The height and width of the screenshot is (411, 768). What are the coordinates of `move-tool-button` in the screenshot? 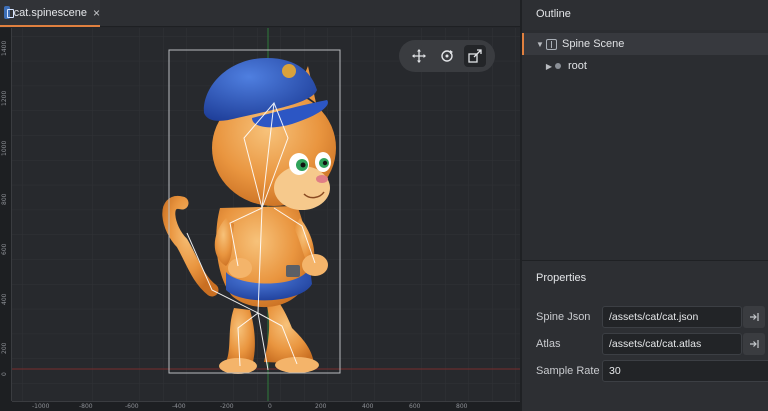 It's located at (419, 56).